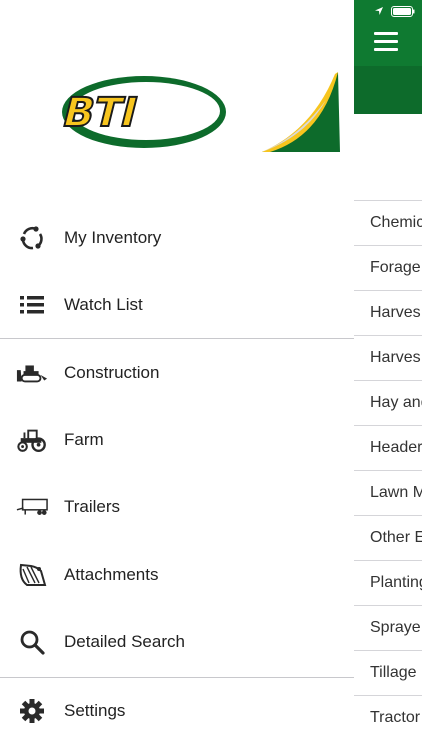  Describe the element at coordinates (177, 238) in the screenshot. I see `menu-item-my-inventory: My Inventory` at that location.